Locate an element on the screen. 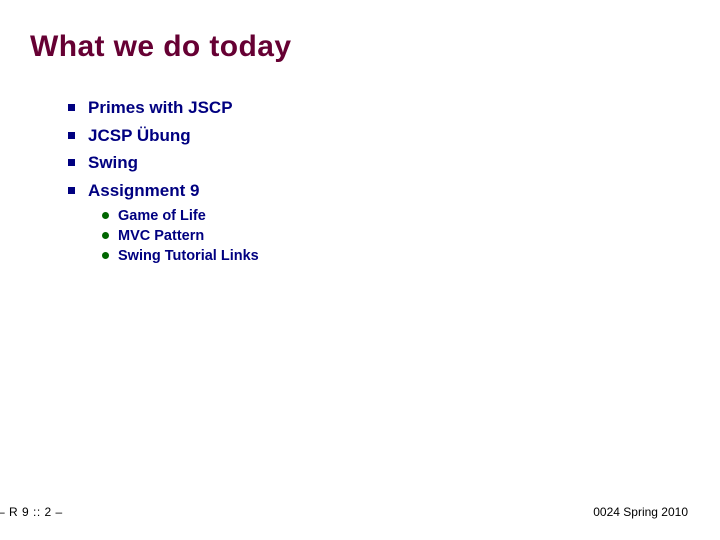 Image resolution: width=720 pixels, height=540 pixels. list-item-label: Swing is located at coordinates (113, 163).